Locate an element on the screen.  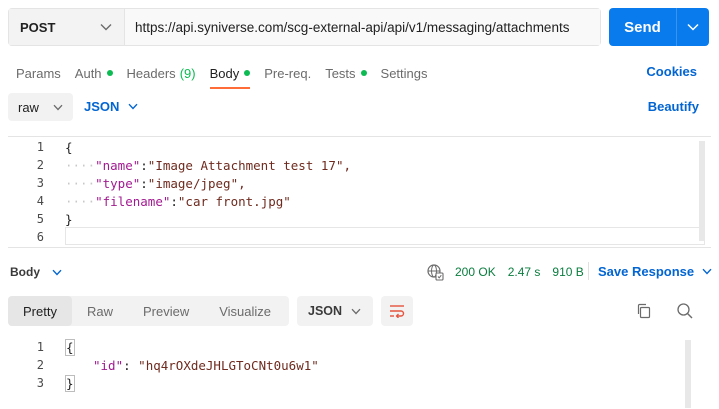
tab-label: Headers is located at coordinates (151, 73).